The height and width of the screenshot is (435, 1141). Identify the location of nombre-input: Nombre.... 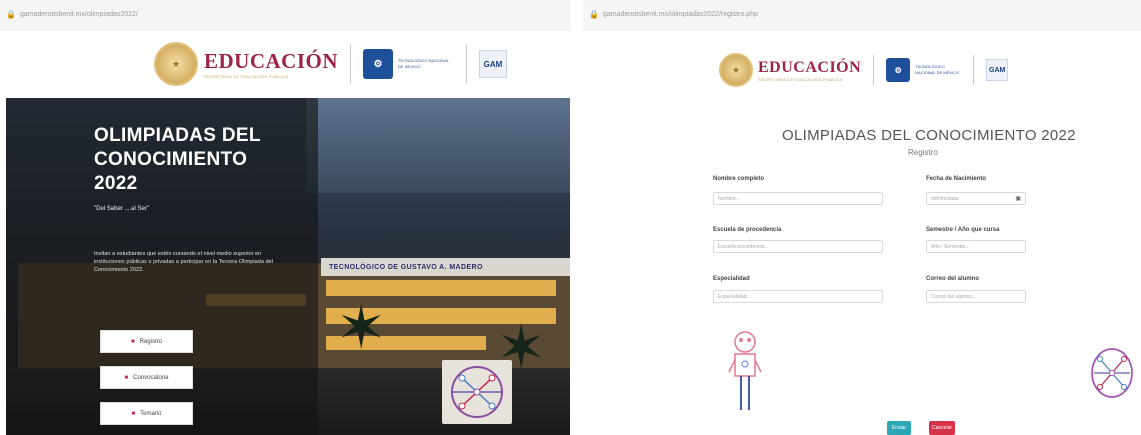
(798, 198).